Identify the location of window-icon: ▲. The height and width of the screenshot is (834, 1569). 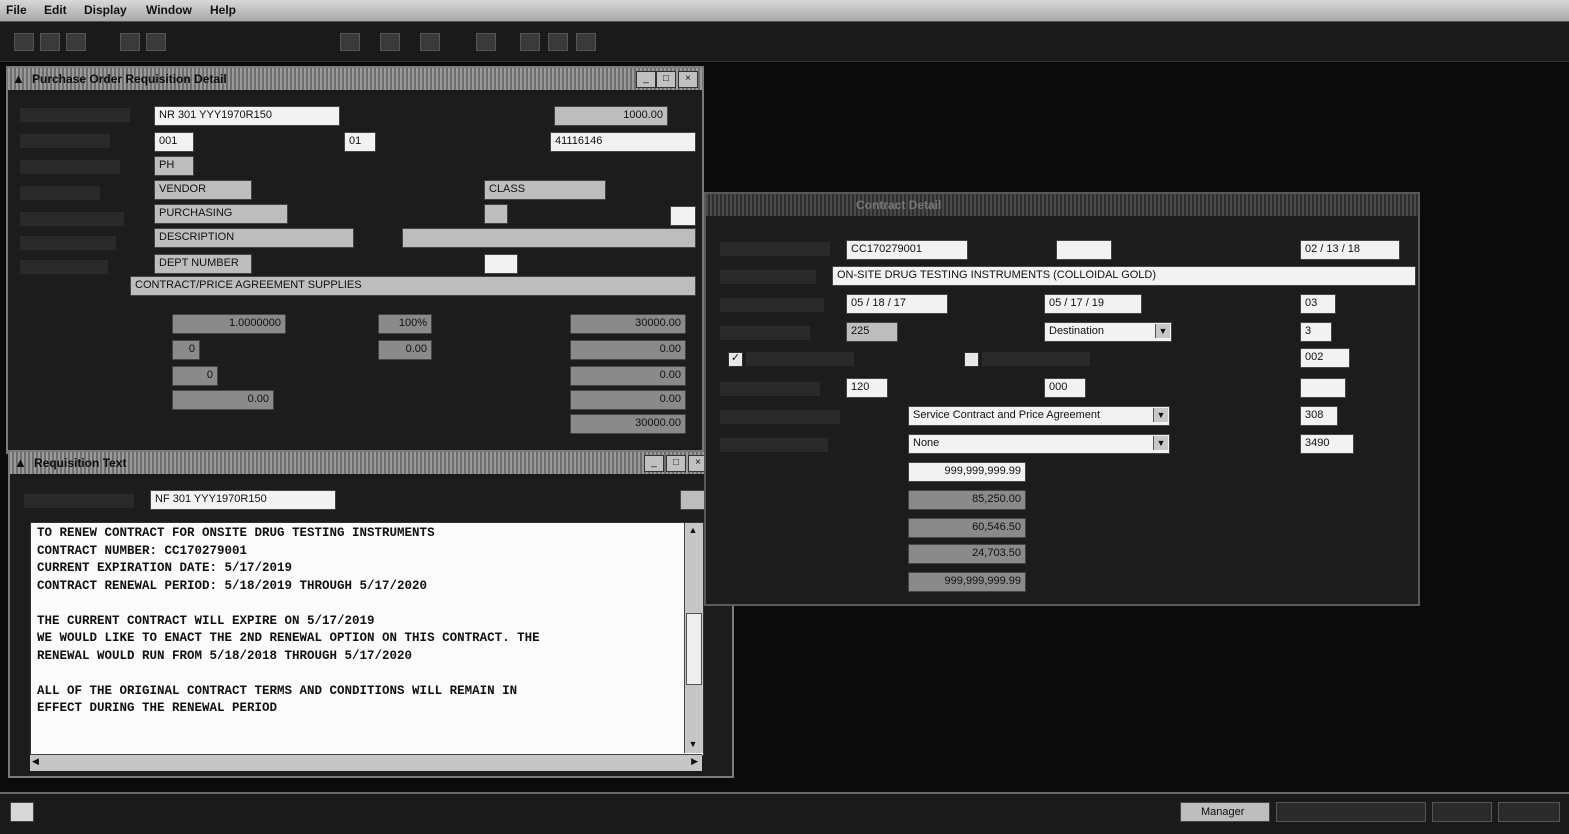
(20, 462).